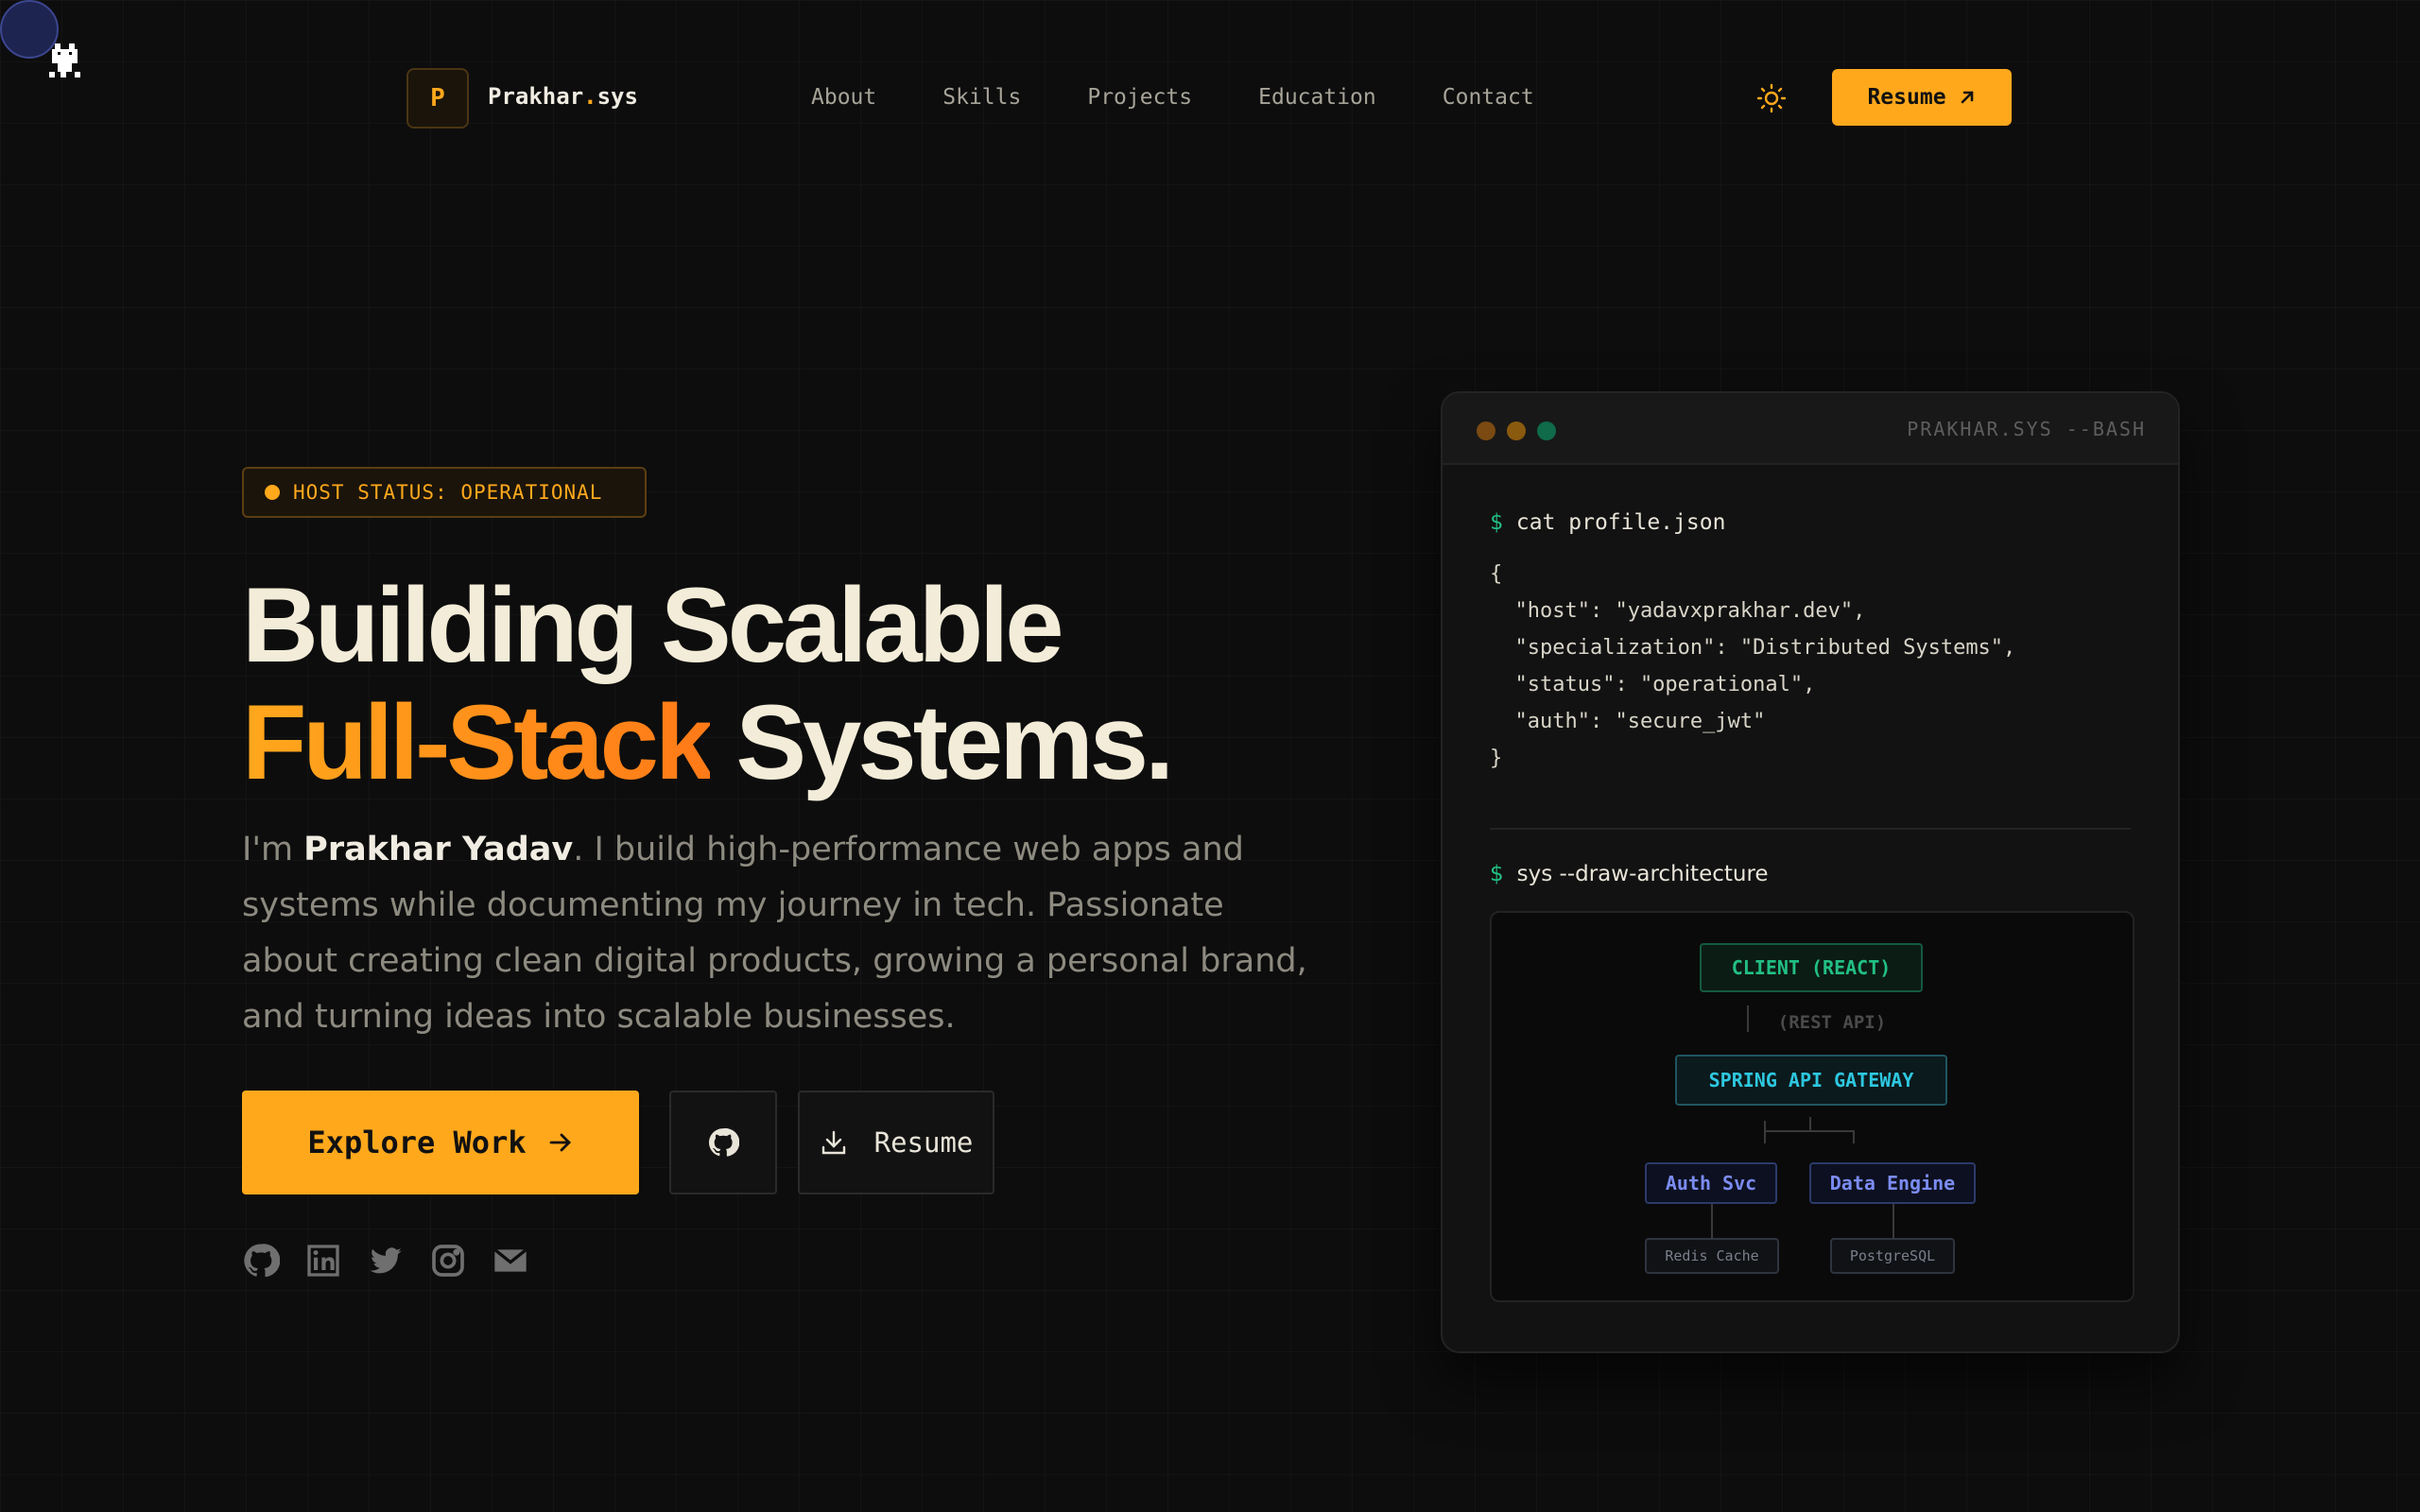  Describe the element at coordinates (560, 1142) in the screenshot. I see `arrow-right-icon` at that location.